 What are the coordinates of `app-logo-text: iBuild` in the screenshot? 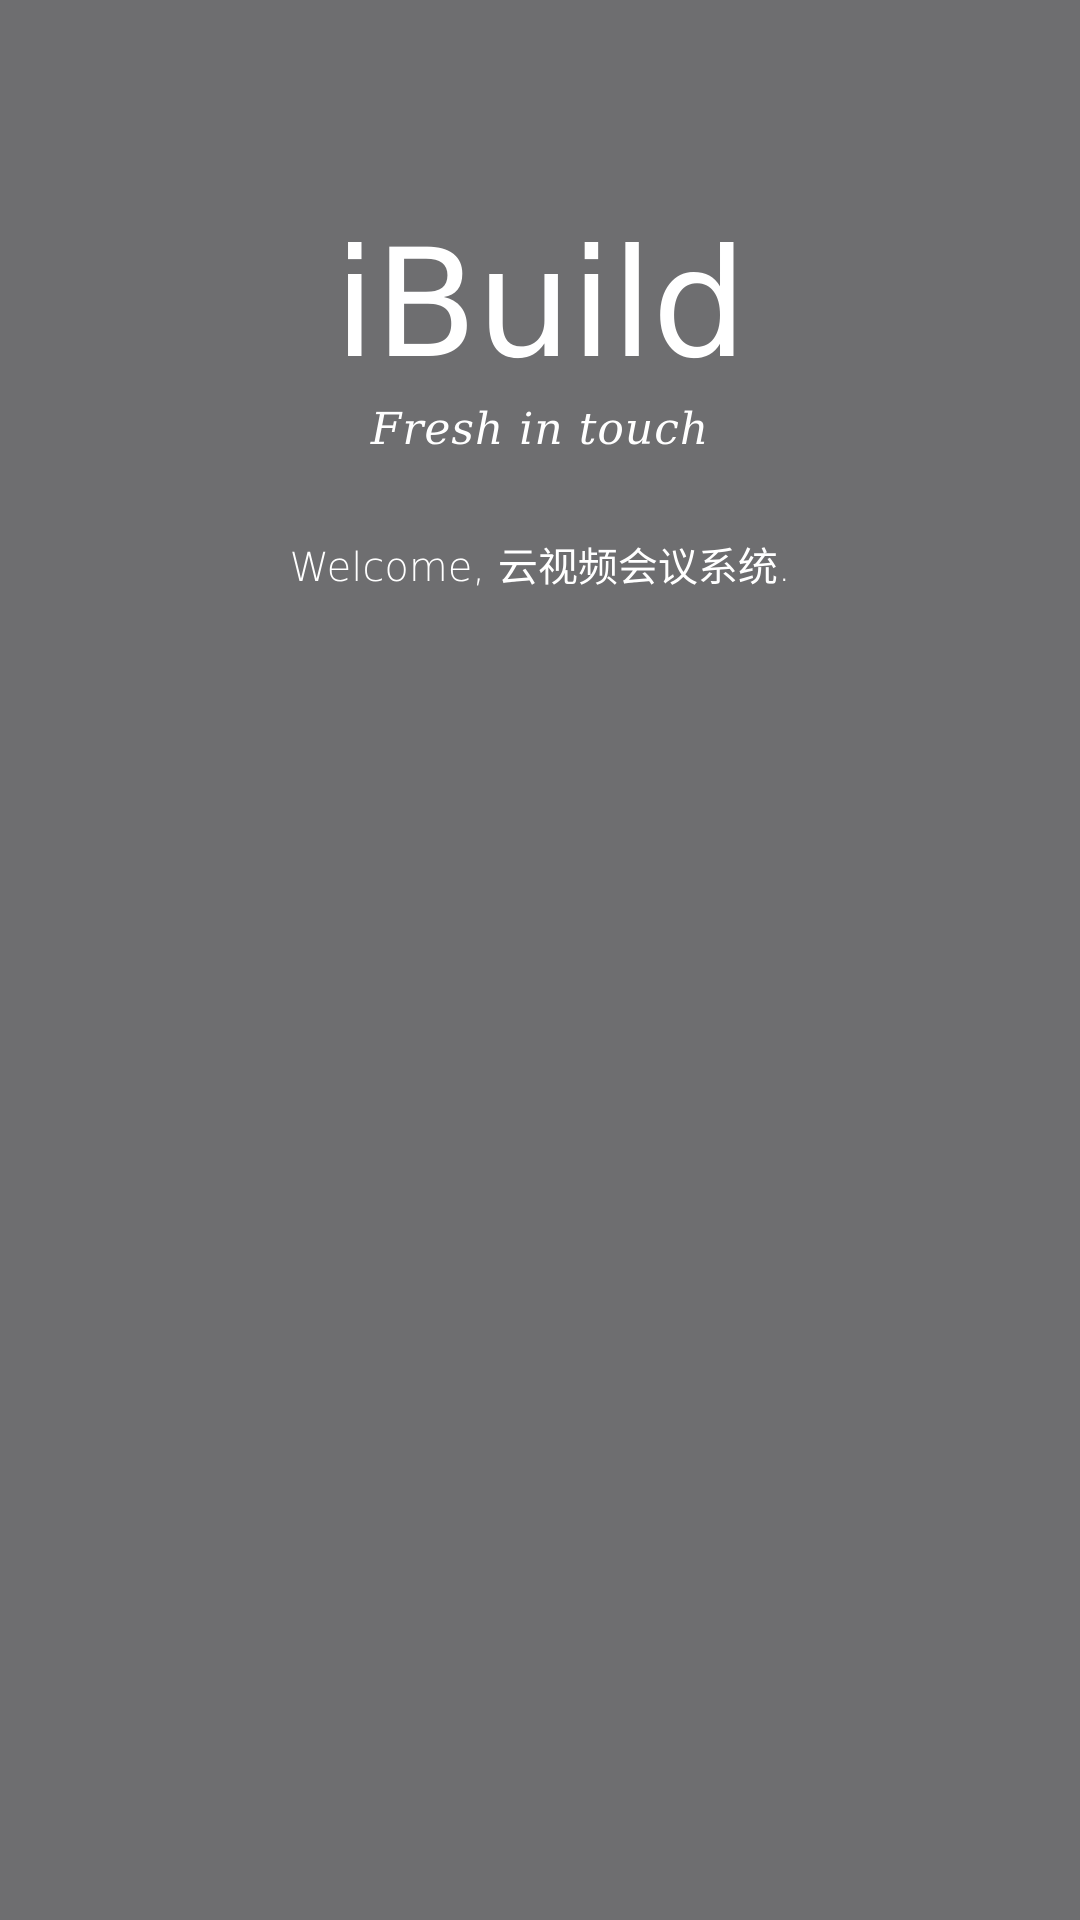 It's located at (540, 305).